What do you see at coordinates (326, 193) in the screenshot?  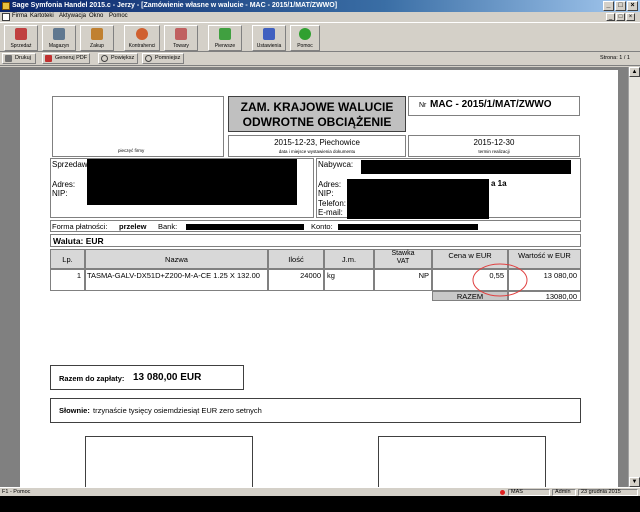 I see `buyer-nip-label: NIP:` at bounding box center [326, 193].